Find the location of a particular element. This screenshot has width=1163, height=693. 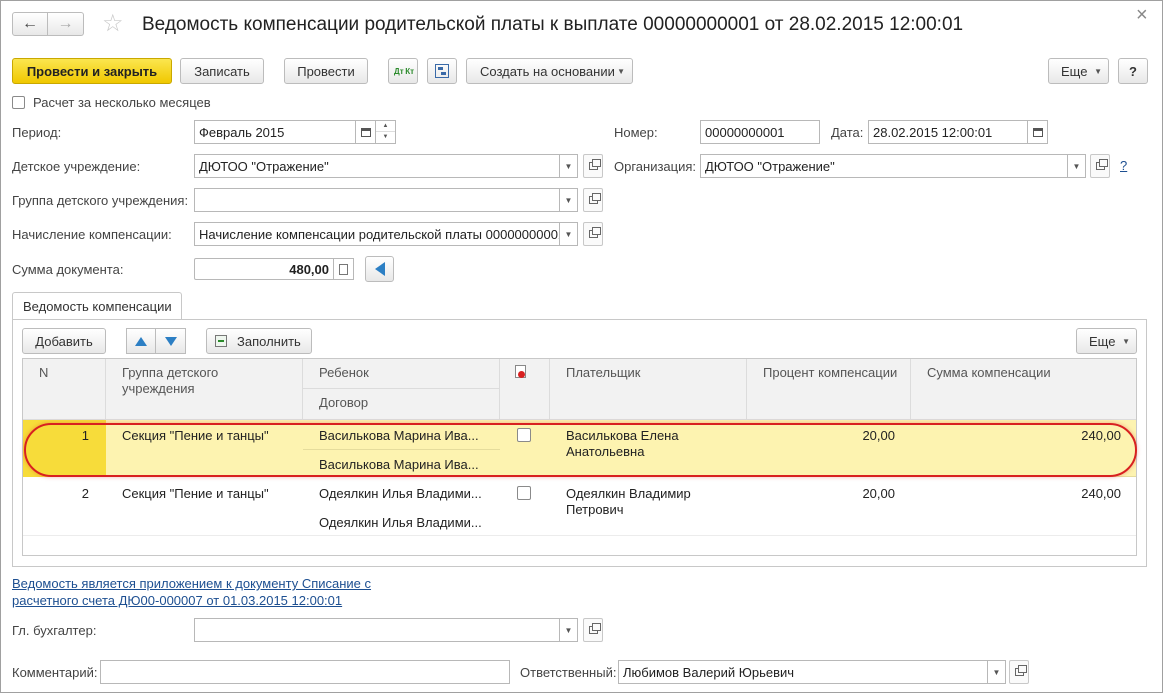

accrual-open-button is located at coordinates (593, 234).